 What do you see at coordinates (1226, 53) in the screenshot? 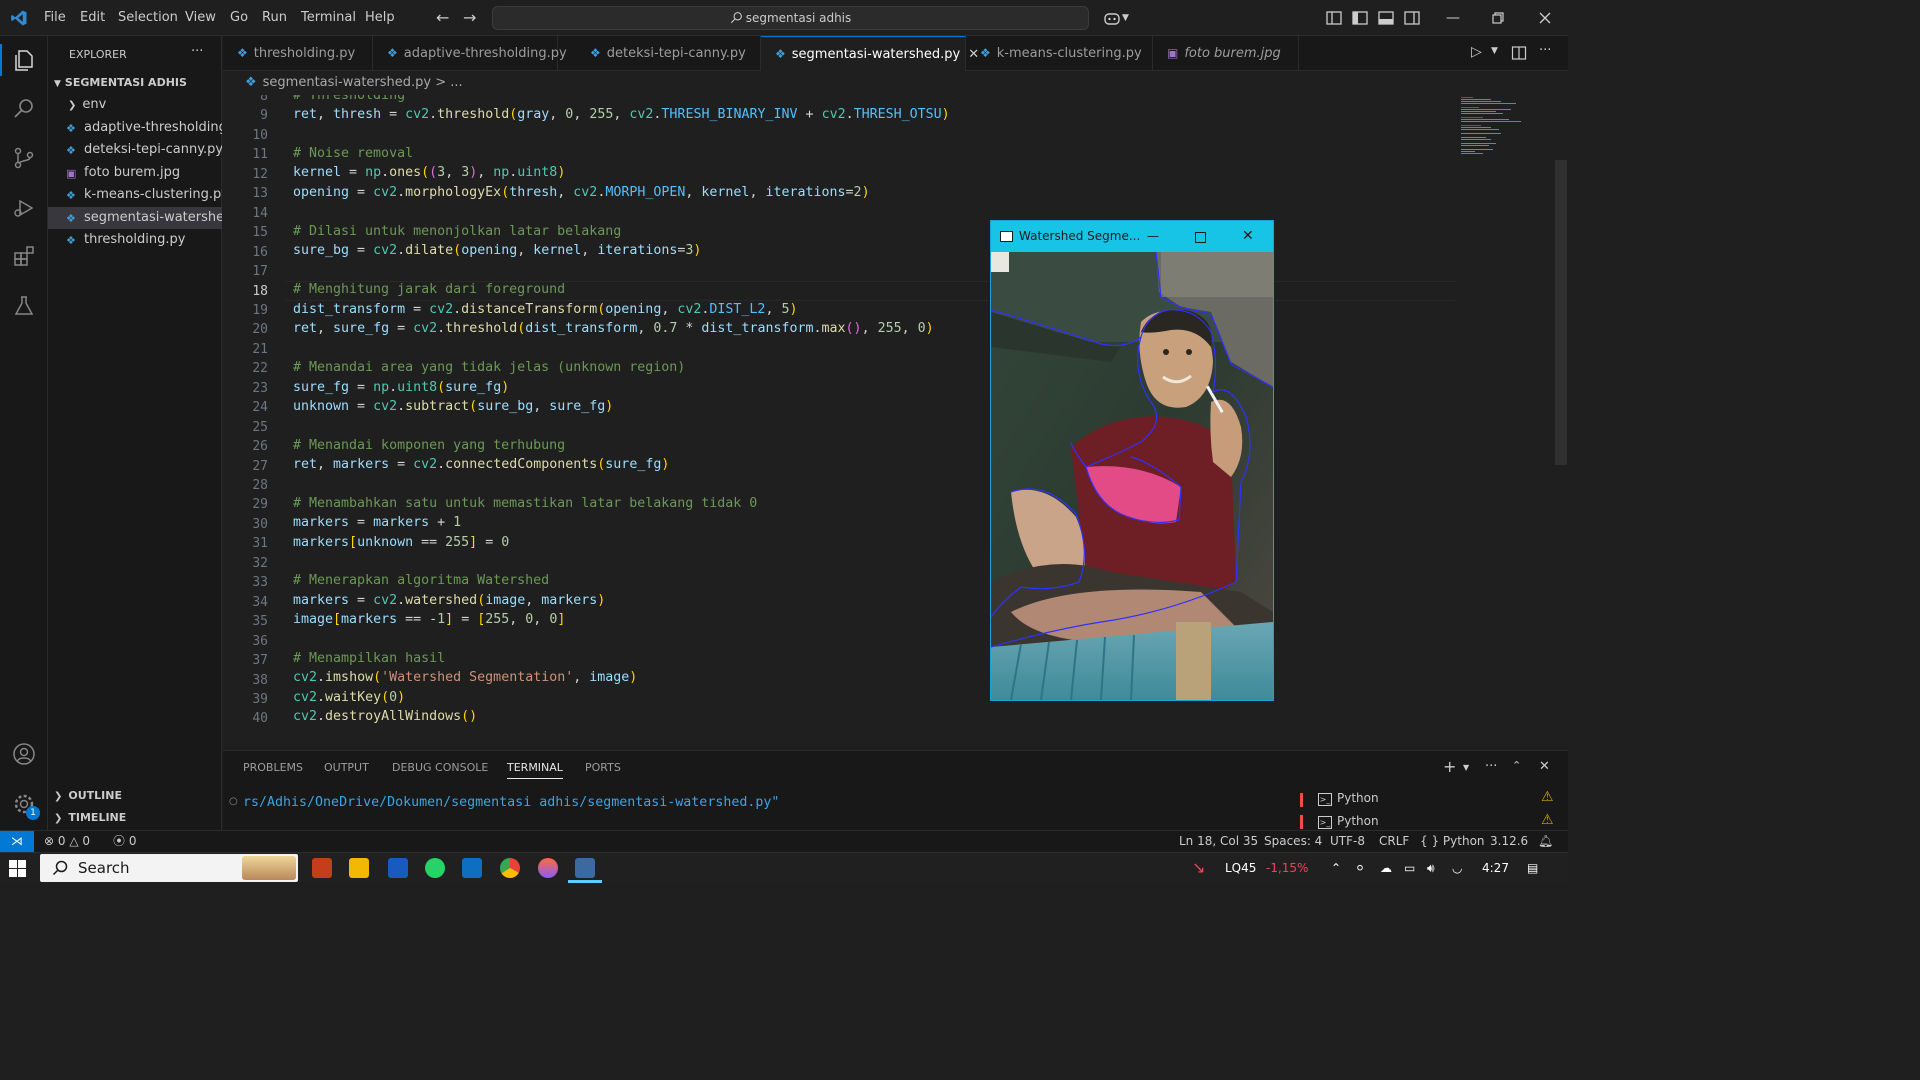
I see `tab-foto-burem: ▣ foto burem.jpg` at bounding box center [1226, 53].